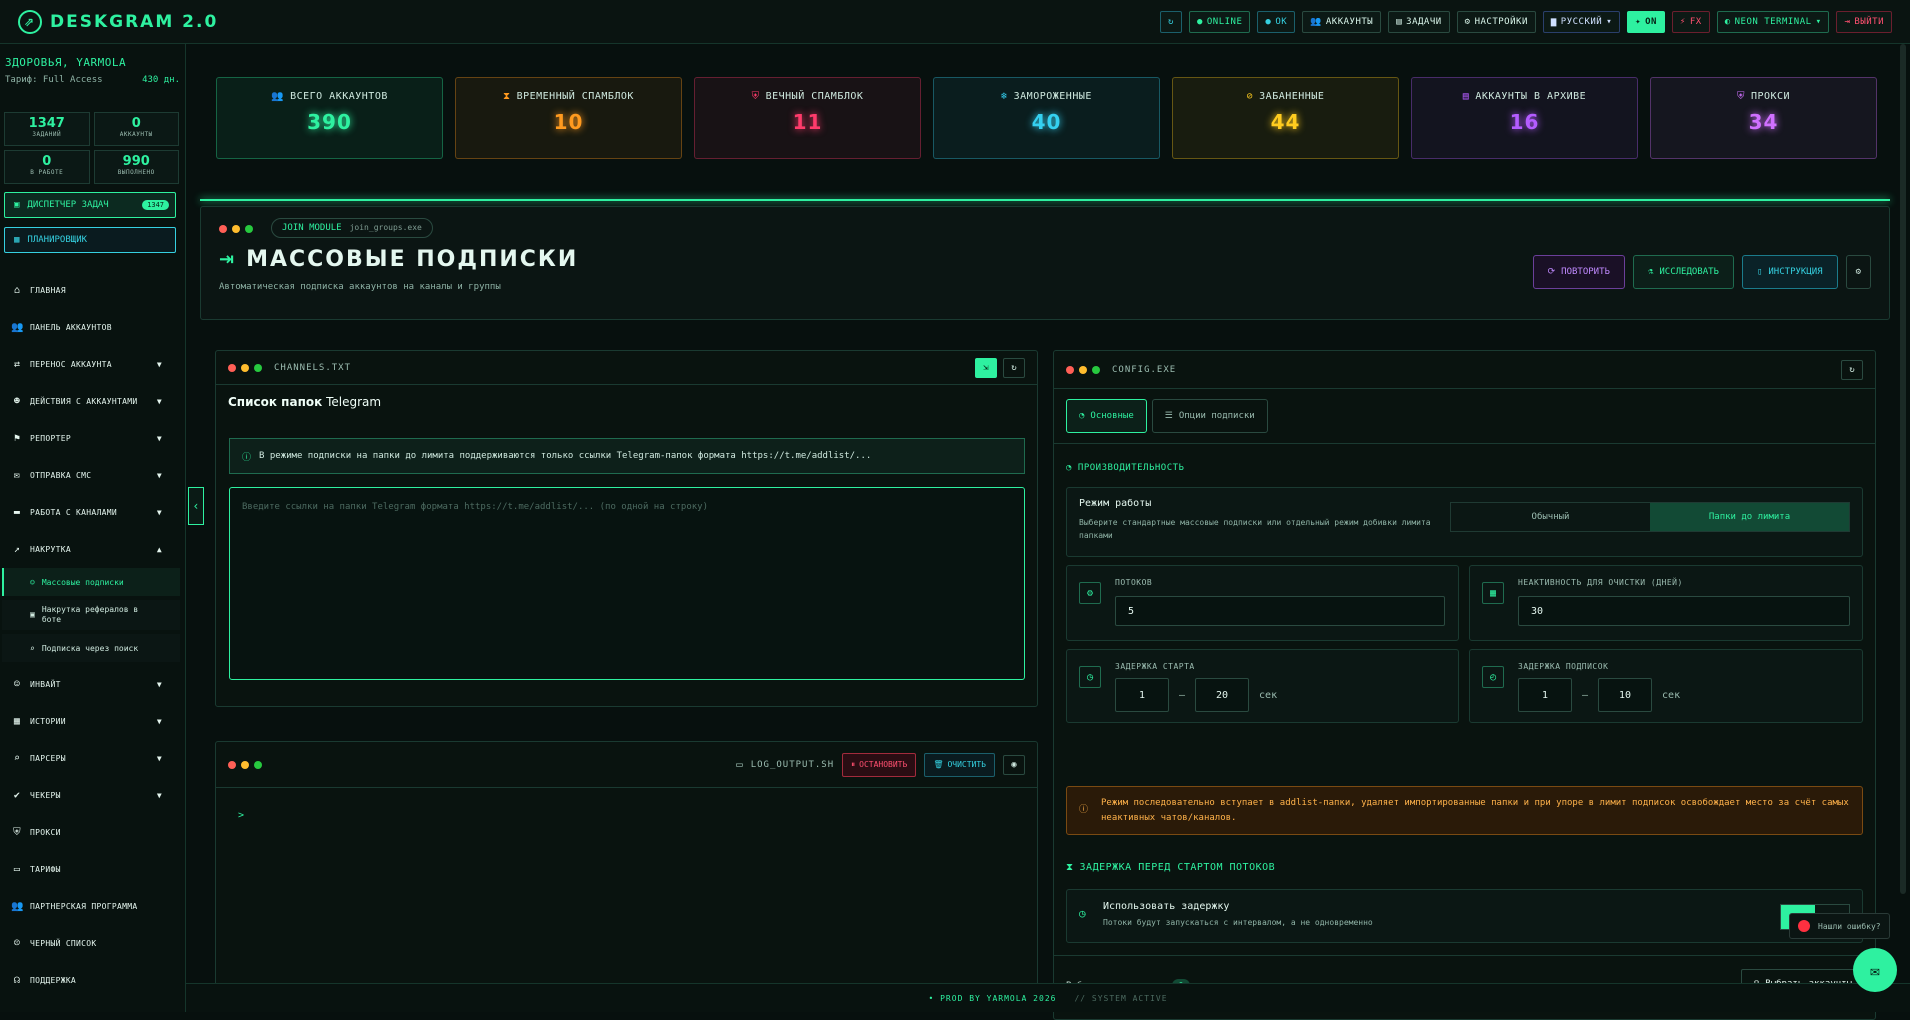 Image resolution: width=1910 pixels, height=1020 pixels. What do you see at coordinates (1142, 695) in the screenshot?
I see `start-delay-from-input: 1` at bounding box center [1142, 695].